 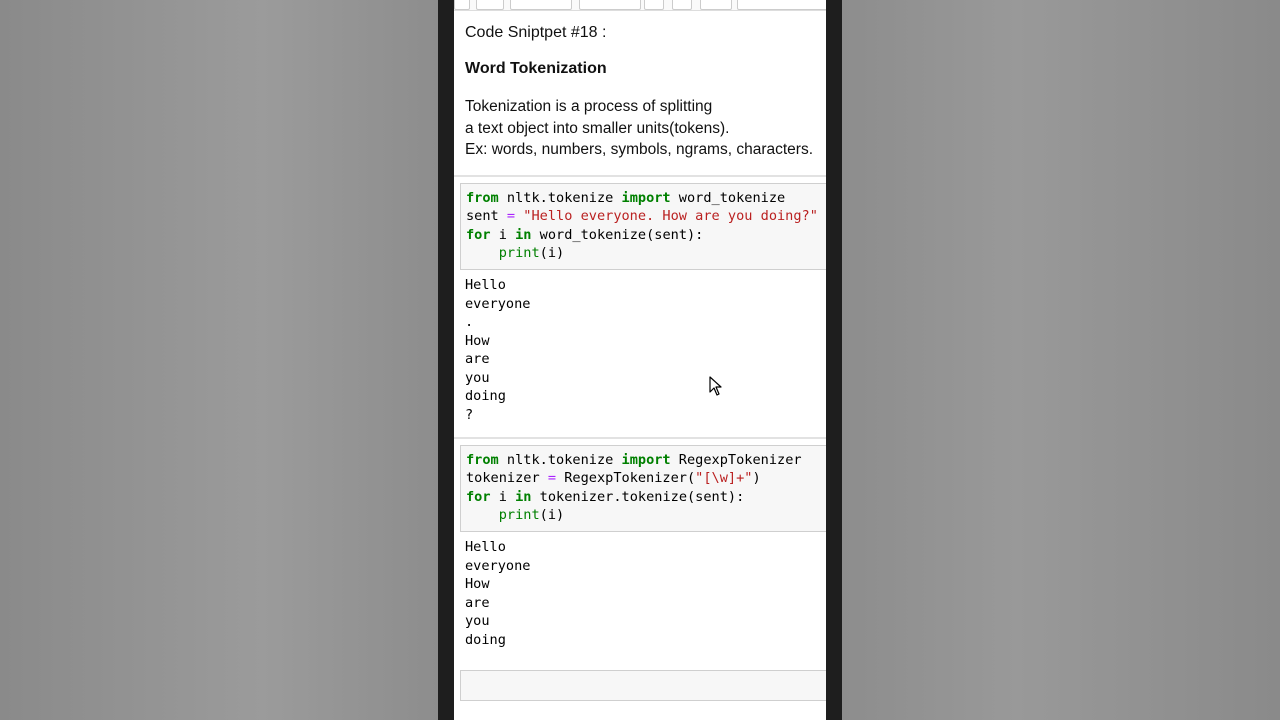 What do you see at coordinates (715, 386) in the screenshot?
I see `mouse-cursor-icon` at bounding box center [715, 386].